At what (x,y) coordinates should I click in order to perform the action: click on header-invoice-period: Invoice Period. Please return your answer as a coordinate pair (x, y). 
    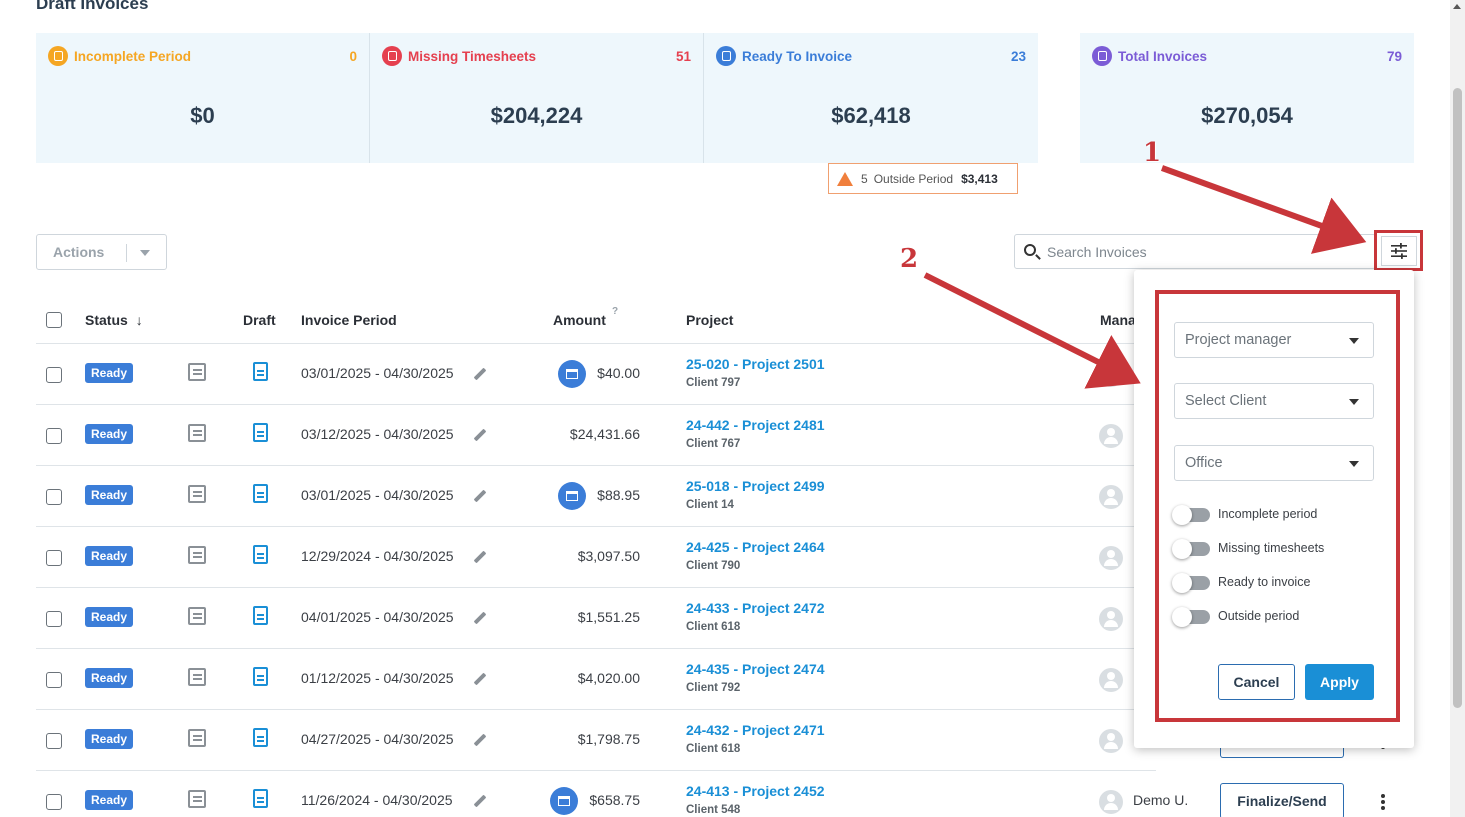
    Looking at the image, I should click on (349, 320).